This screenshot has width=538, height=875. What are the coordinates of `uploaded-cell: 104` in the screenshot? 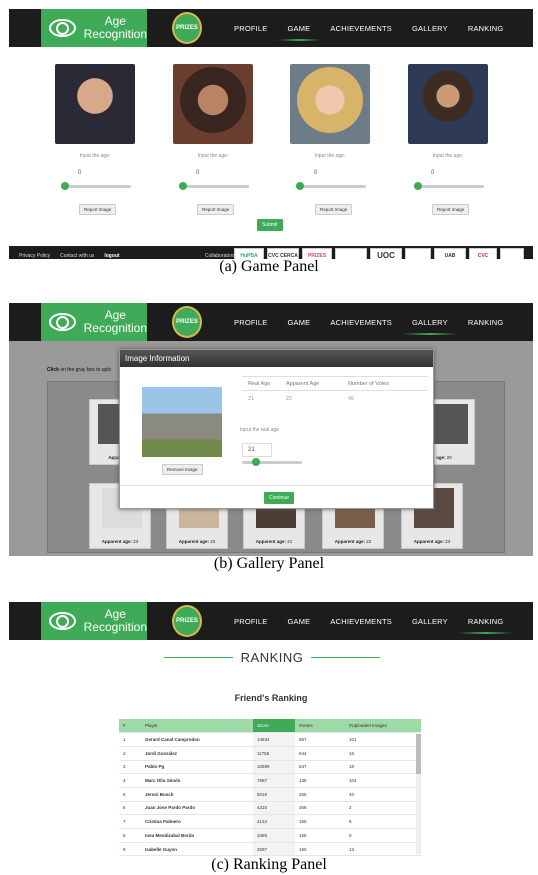 It's located at (383, 780).